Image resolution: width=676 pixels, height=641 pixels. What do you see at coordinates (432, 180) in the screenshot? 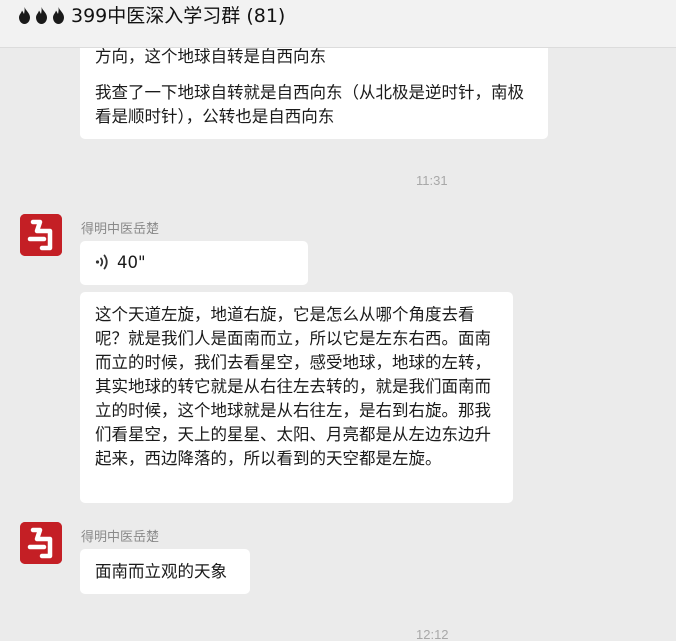
I see `timestamp: 11:31` at bounding box center [432, 180].